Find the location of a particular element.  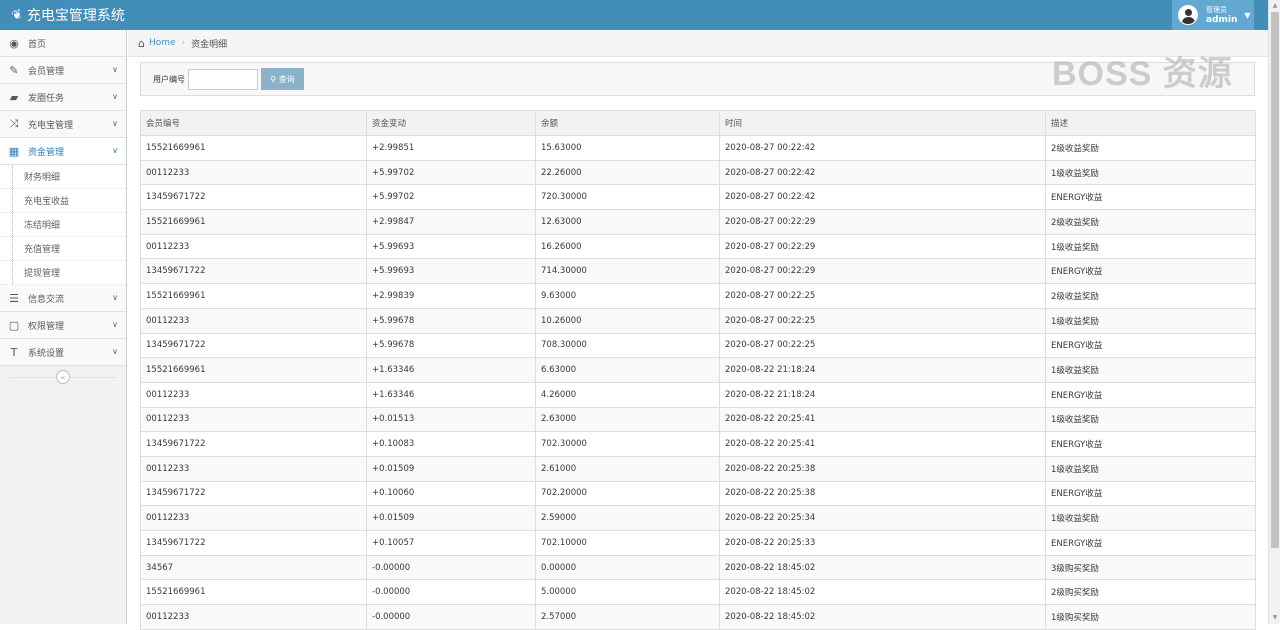

table-cell: +5.99678 is located at coordinates (451, 345).